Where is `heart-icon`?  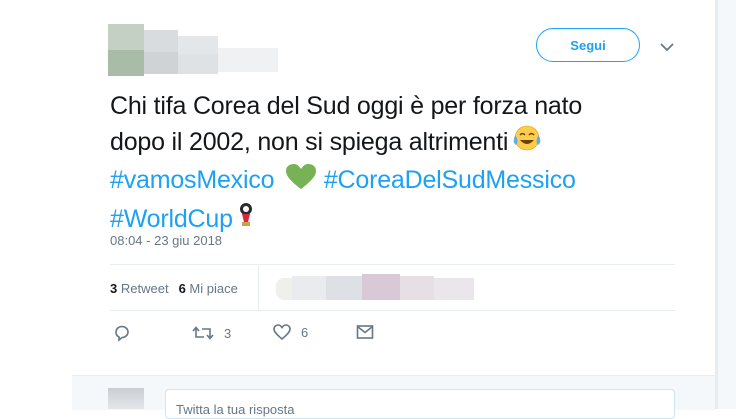
heart-icon is located at coordinates (282, 332).